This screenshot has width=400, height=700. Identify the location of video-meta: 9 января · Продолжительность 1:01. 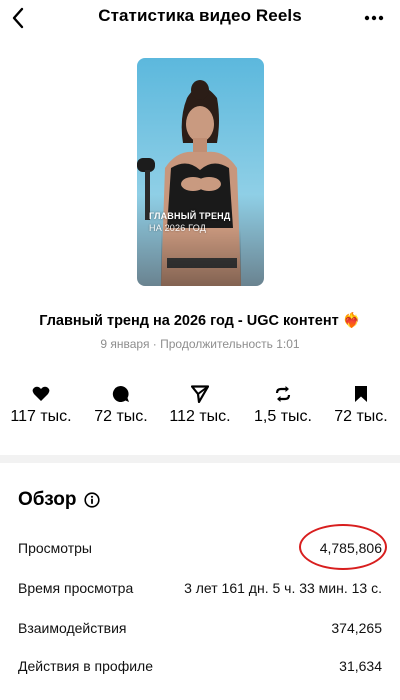
(200, 344).